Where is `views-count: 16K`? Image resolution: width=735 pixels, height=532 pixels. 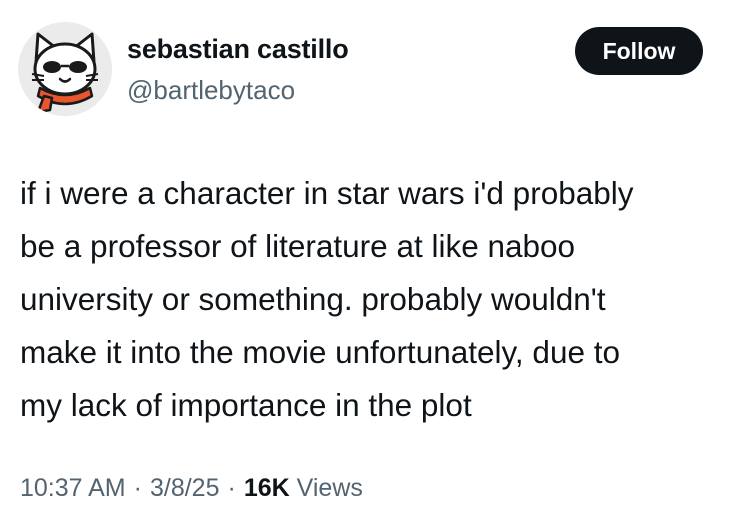 views-count: 16K is located at coordinates (267, 488).